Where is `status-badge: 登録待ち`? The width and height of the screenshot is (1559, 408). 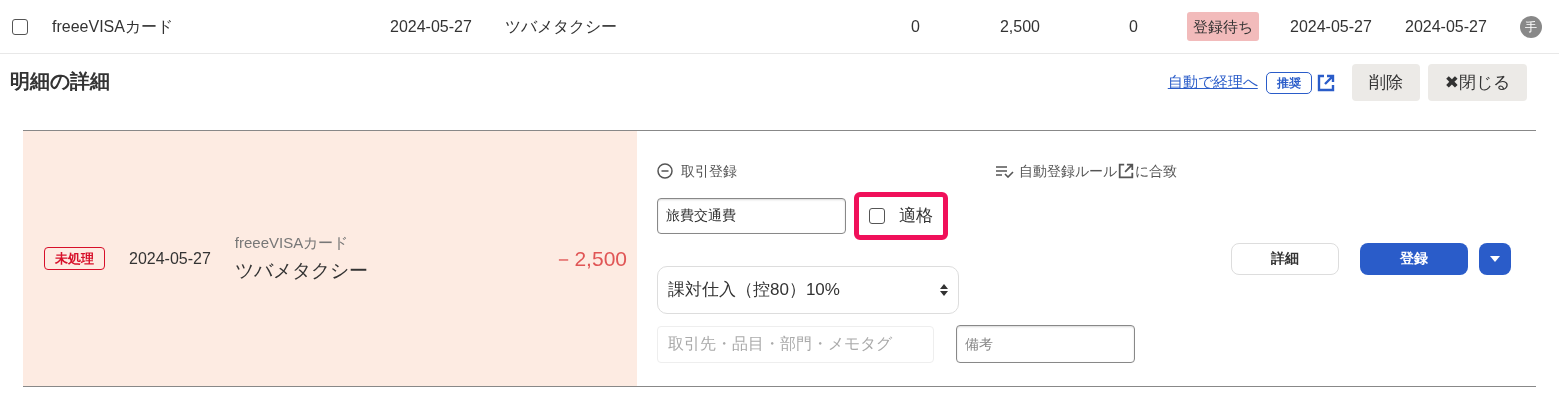
status-badge: 登録待ち is located at coordinates (1223, 26).